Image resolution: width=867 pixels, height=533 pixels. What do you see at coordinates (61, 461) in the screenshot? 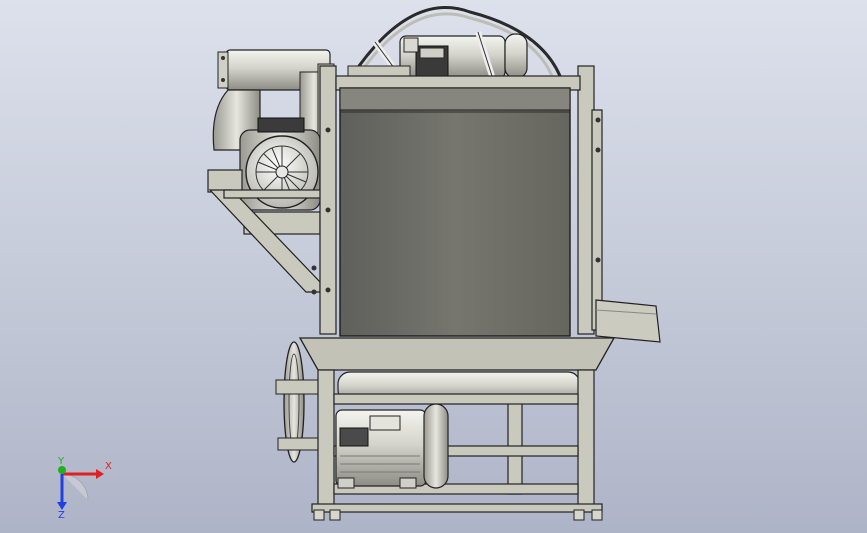
I see `y-axis-label: Y` at bounding box center [61, 461].